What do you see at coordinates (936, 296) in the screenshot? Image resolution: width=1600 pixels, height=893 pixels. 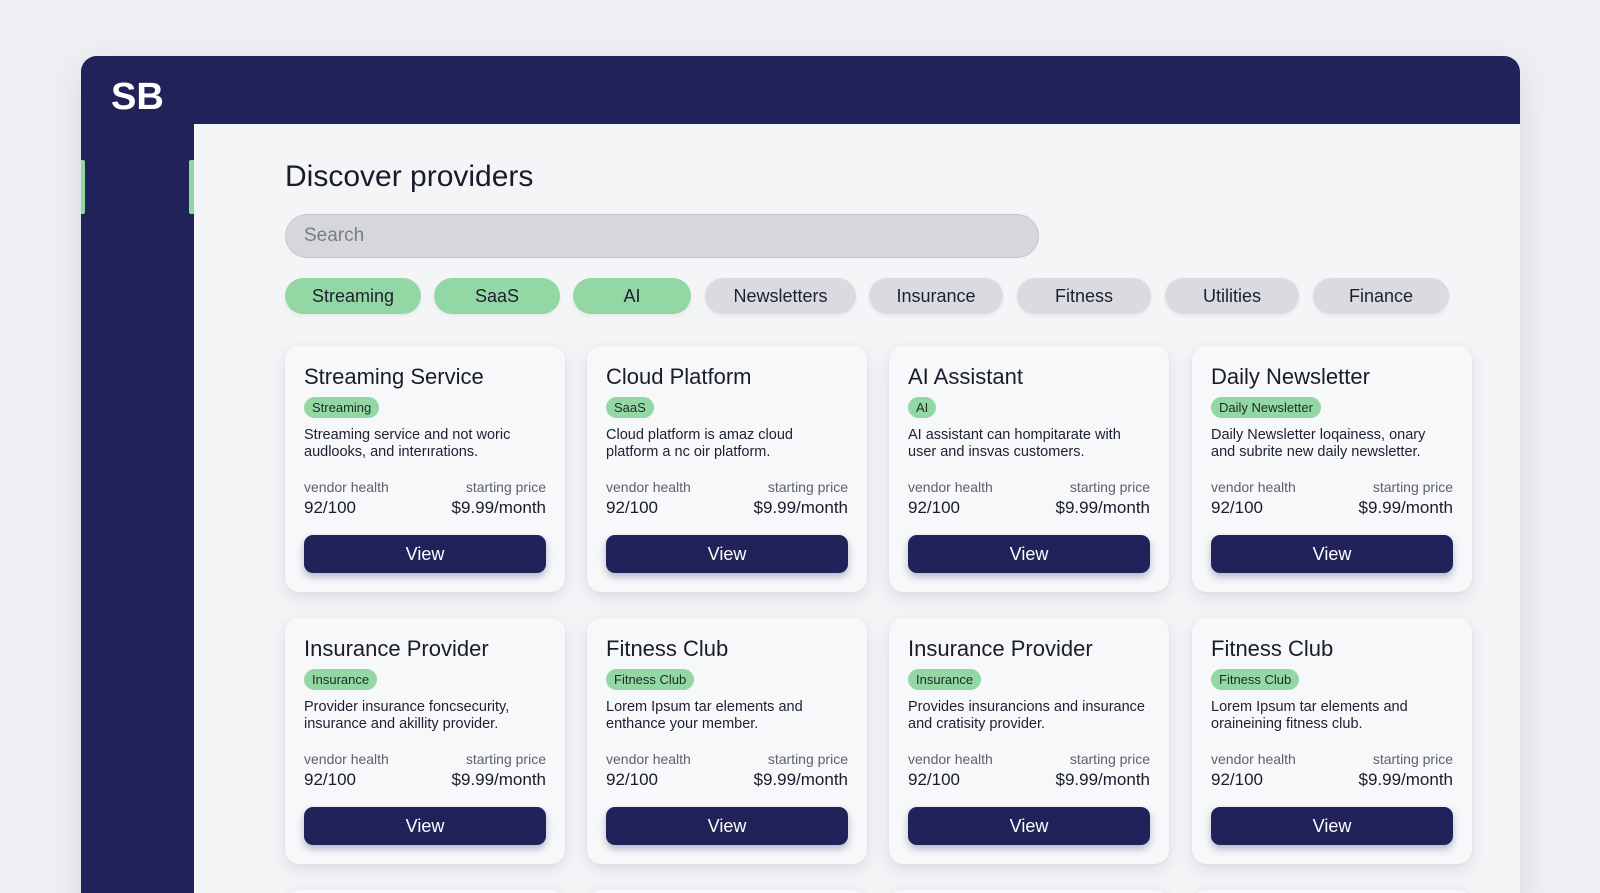 I see `filter-chip-insurance: Insurance` at bounding box center [936, 296].